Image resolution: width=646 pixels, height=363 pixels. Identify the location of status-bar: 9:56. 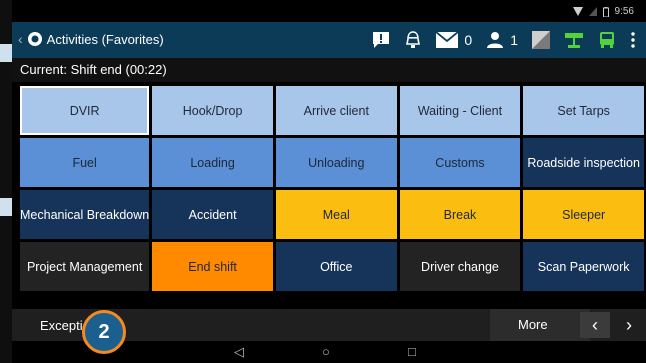
(329, 11).